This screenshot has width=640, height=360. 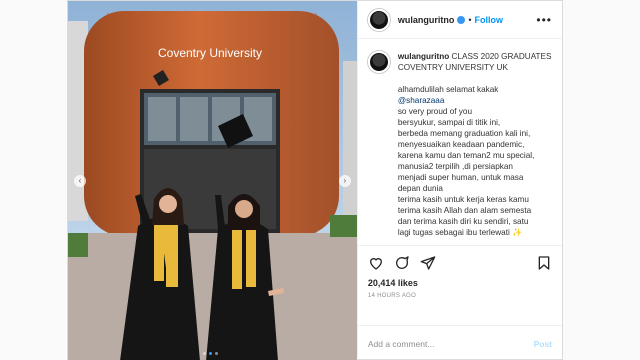 What do you see at coordinates (544, 263) in the screenshot?
I see `bookmark-icon` at bounding box center [544, 263].